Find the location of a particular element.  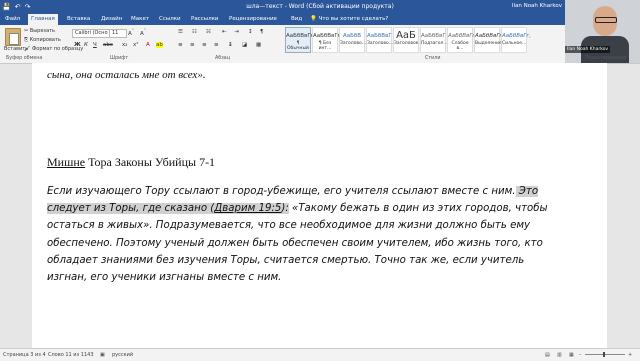

zoom-slider is located at coordinates (605, 354).